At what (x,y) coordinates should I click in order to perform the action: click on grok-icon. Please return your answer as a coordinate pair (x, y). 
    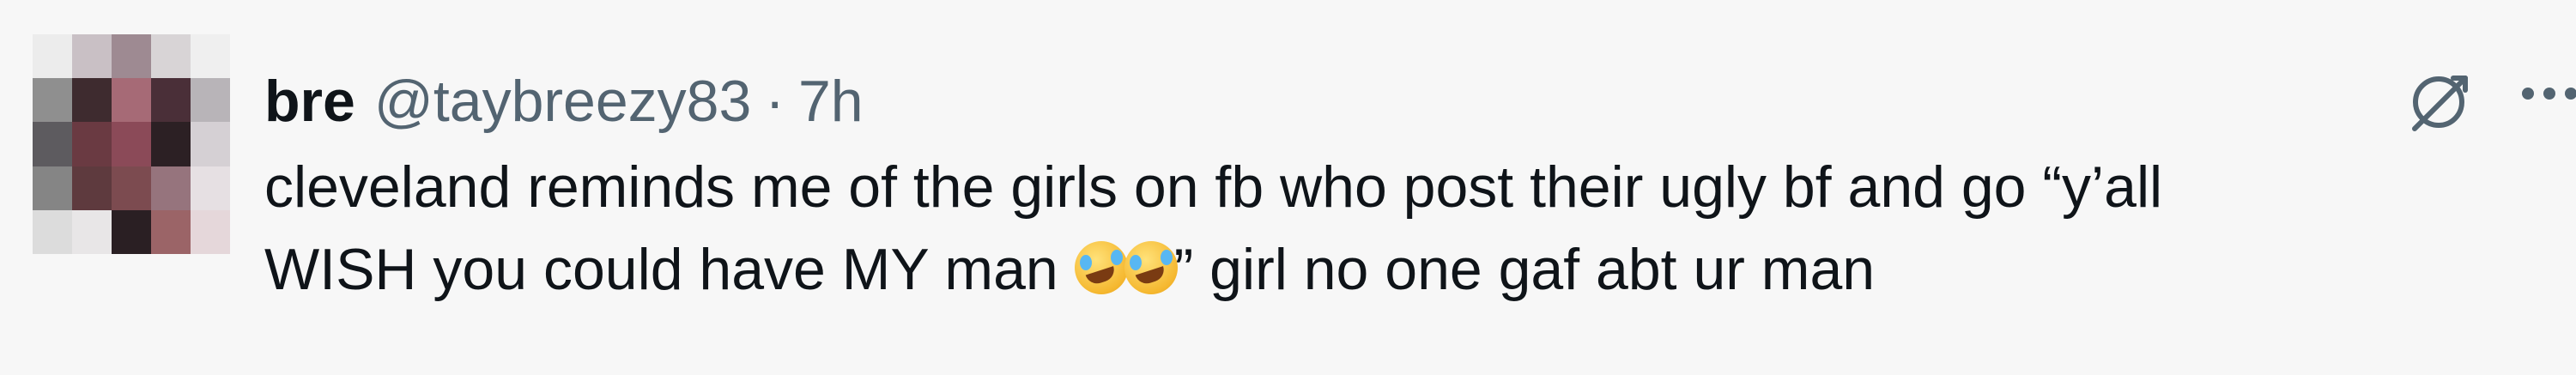
    Looking at the image, I should click on (2438, 102).